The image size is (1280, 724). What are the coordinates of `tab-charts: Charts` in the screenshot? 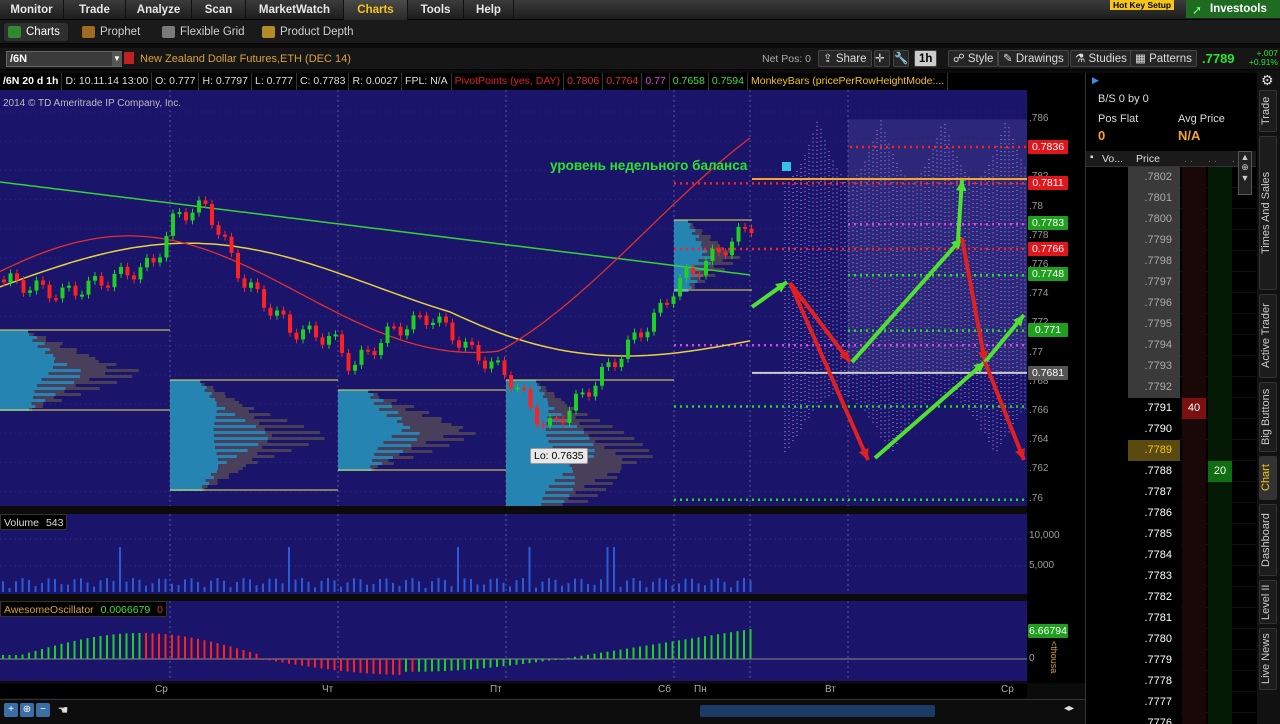 It's located at (376, 10).